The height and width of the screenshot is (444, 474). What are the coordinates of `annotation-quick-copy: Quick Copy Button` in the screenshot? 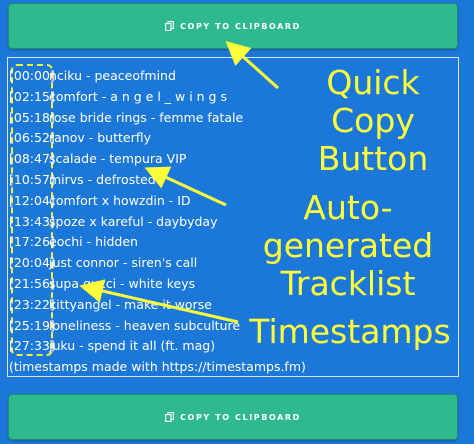 It's located at (373, 121).